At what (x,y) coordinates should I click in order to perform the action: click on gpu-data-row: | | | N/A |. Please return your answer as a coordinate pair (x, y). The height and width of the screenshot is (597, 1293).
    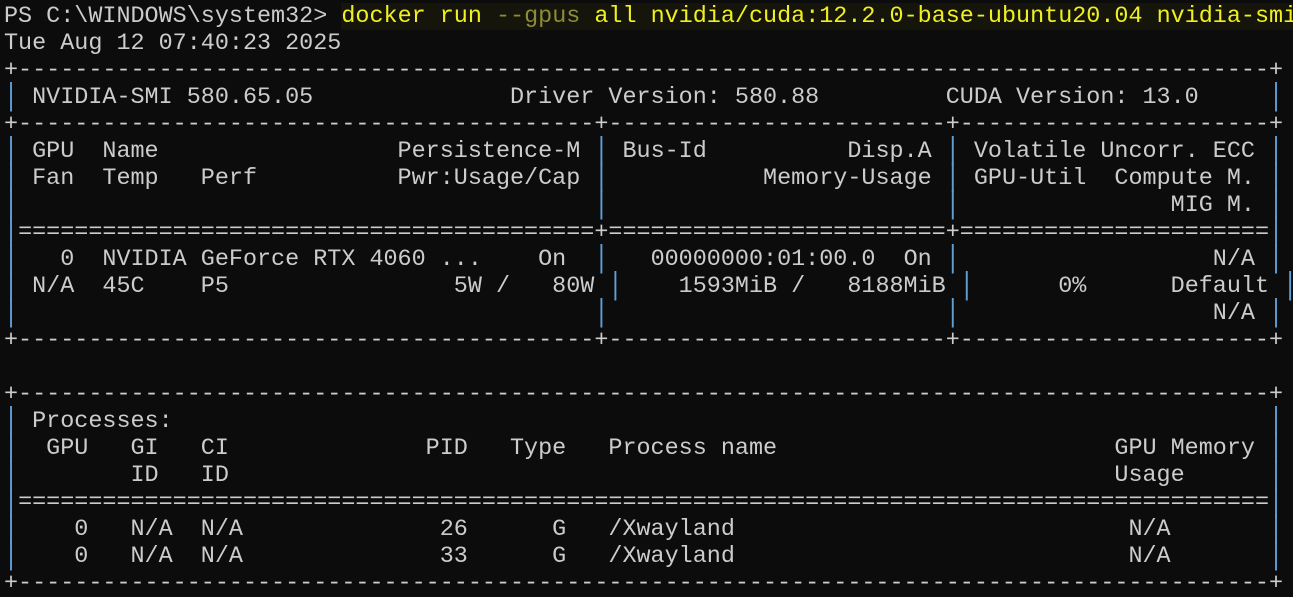
    Looking at the image, I should click on (644, 313).